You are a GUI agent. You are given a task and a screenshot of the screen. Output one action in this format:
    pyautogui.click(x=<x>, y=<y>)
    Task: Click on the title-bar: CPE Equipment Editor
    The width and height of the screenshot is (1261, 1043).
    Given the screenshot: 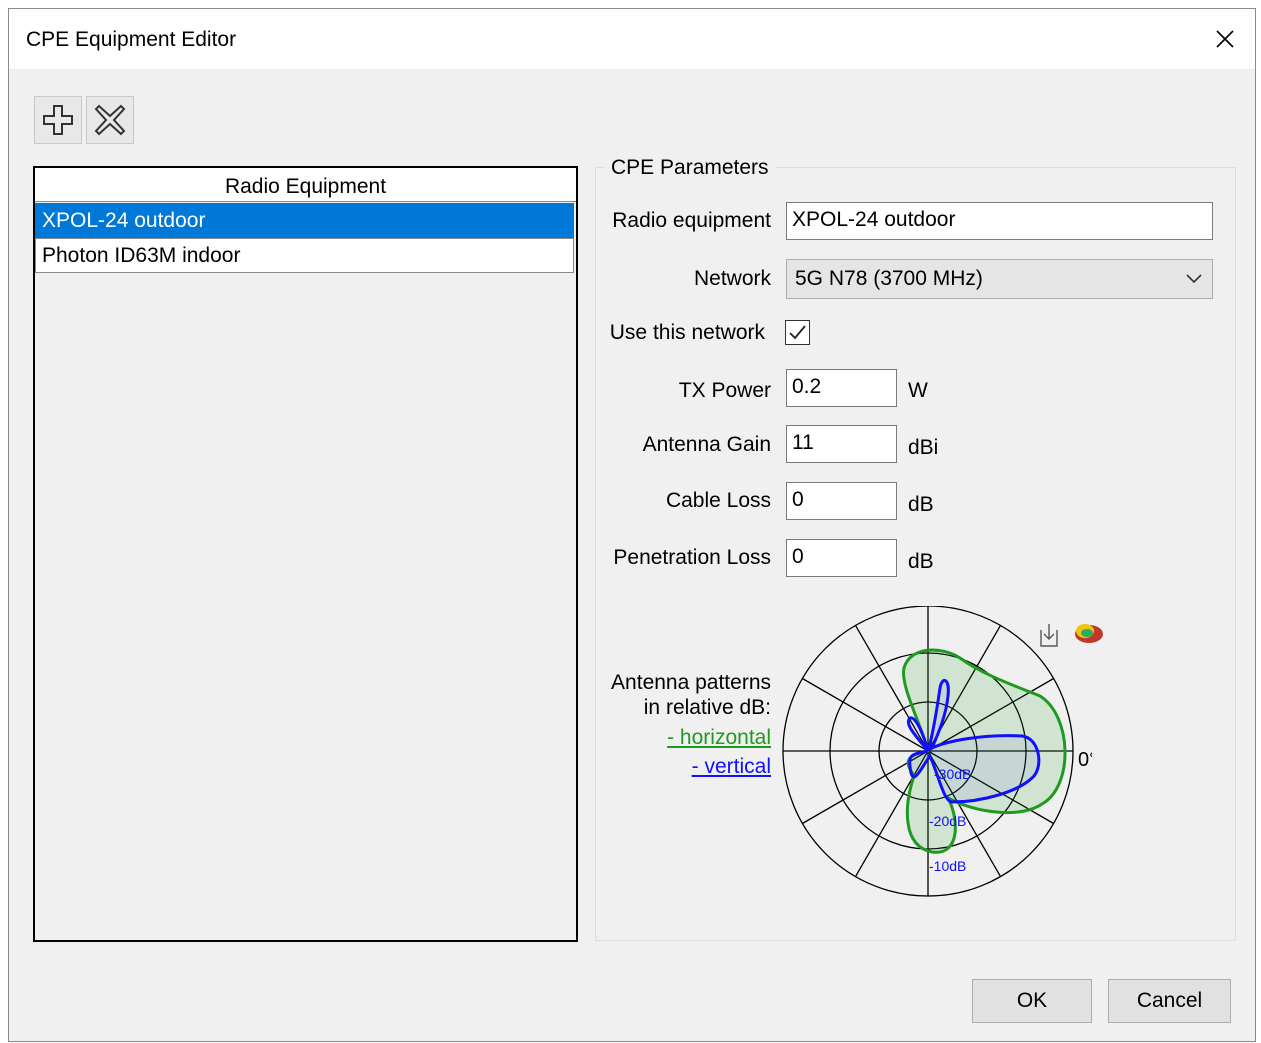 What is the action you would take?
    pyautogui.click(x=632, y=39)
    